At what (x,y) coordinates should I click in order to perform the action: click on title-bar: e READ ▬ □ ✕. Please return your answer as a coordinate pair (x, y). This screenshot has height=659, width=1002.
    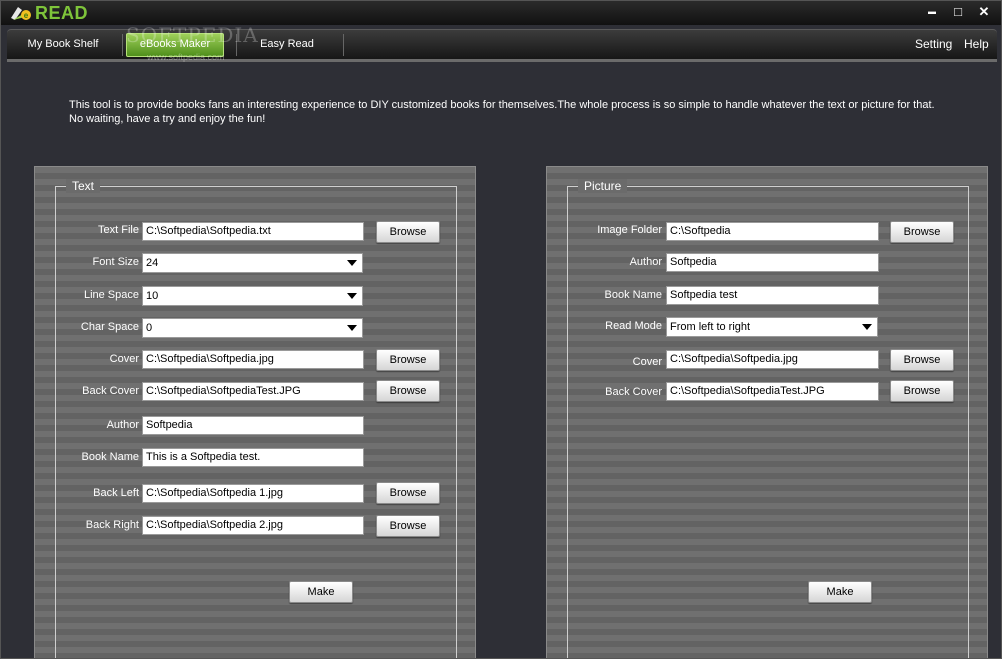
    Looking at the image, I should click on (501, 13).